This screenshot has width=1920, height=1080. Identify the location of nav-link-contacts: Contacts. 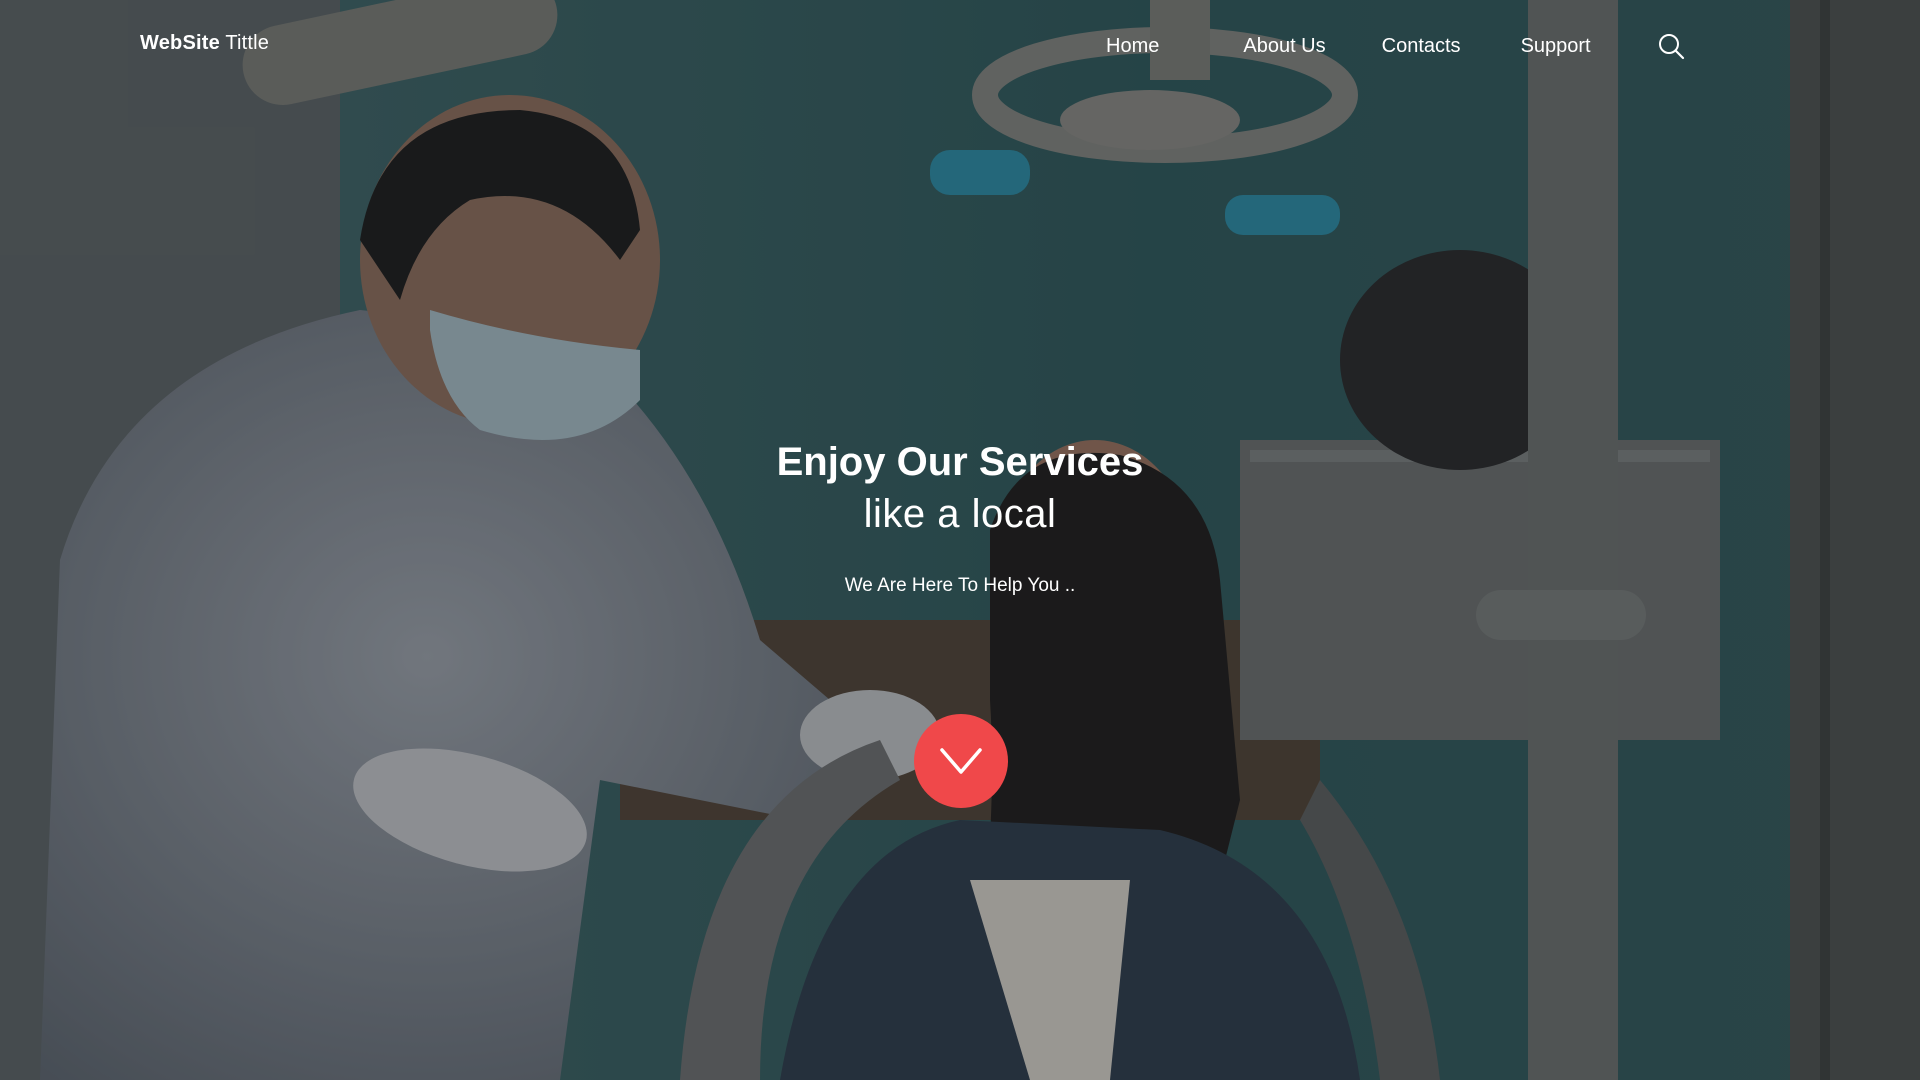
(1421, 46).